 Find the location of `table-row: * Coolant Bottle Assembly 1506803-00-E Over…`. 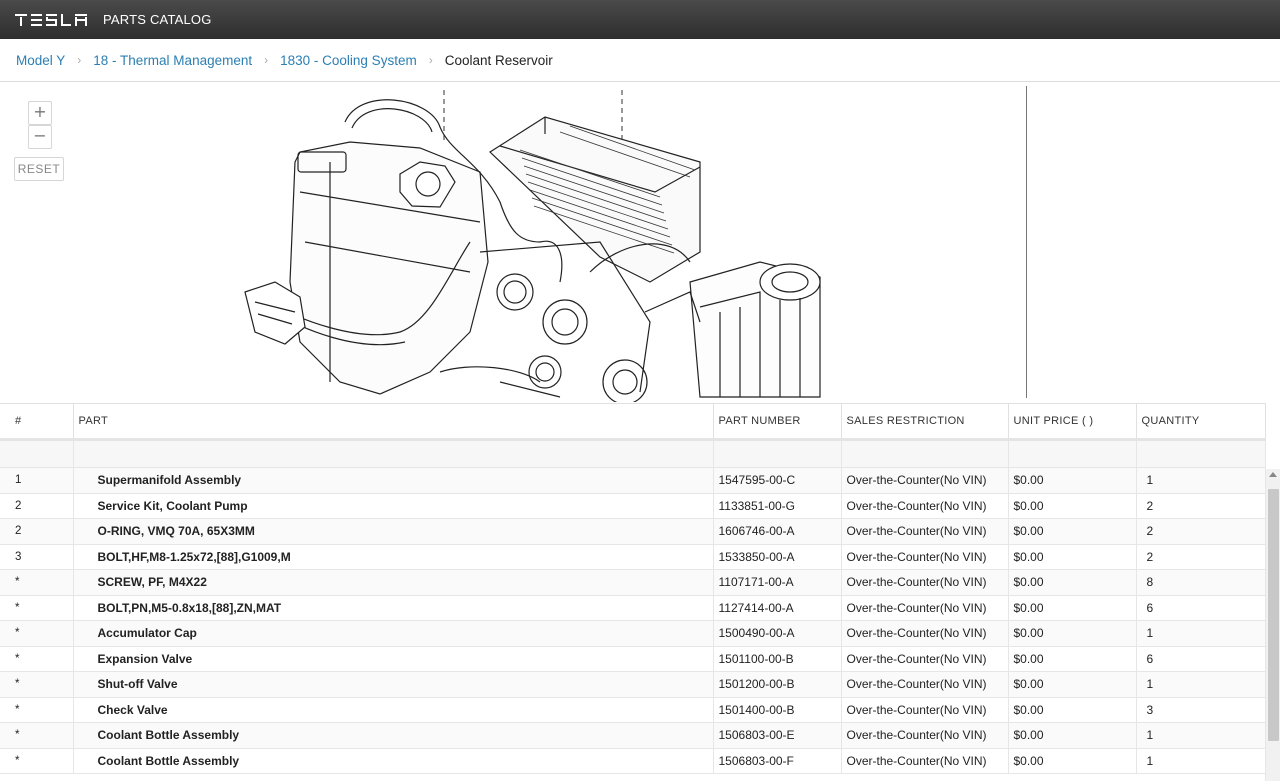

table-row: * Coolant Bottle Assembly 1506803-00-E Over… is located at coordinates (633, 735).